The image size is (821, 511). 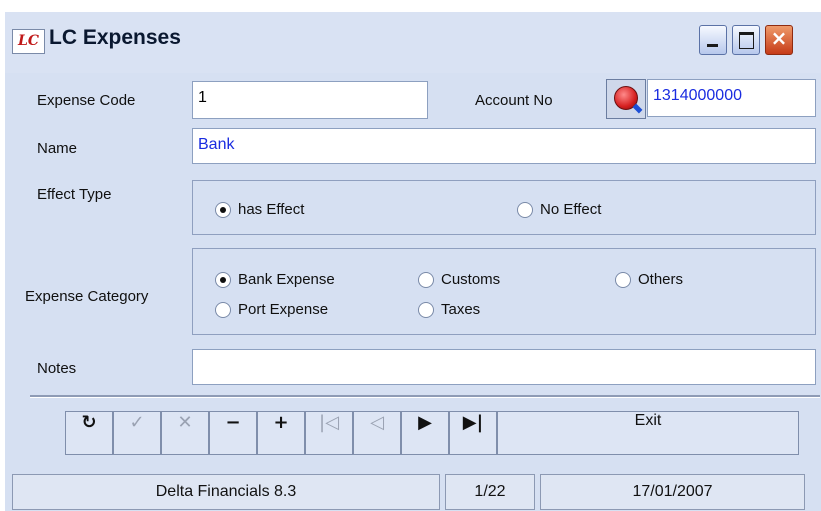 I want to click on next-record-button: ▶, so click(x=425, y=433).